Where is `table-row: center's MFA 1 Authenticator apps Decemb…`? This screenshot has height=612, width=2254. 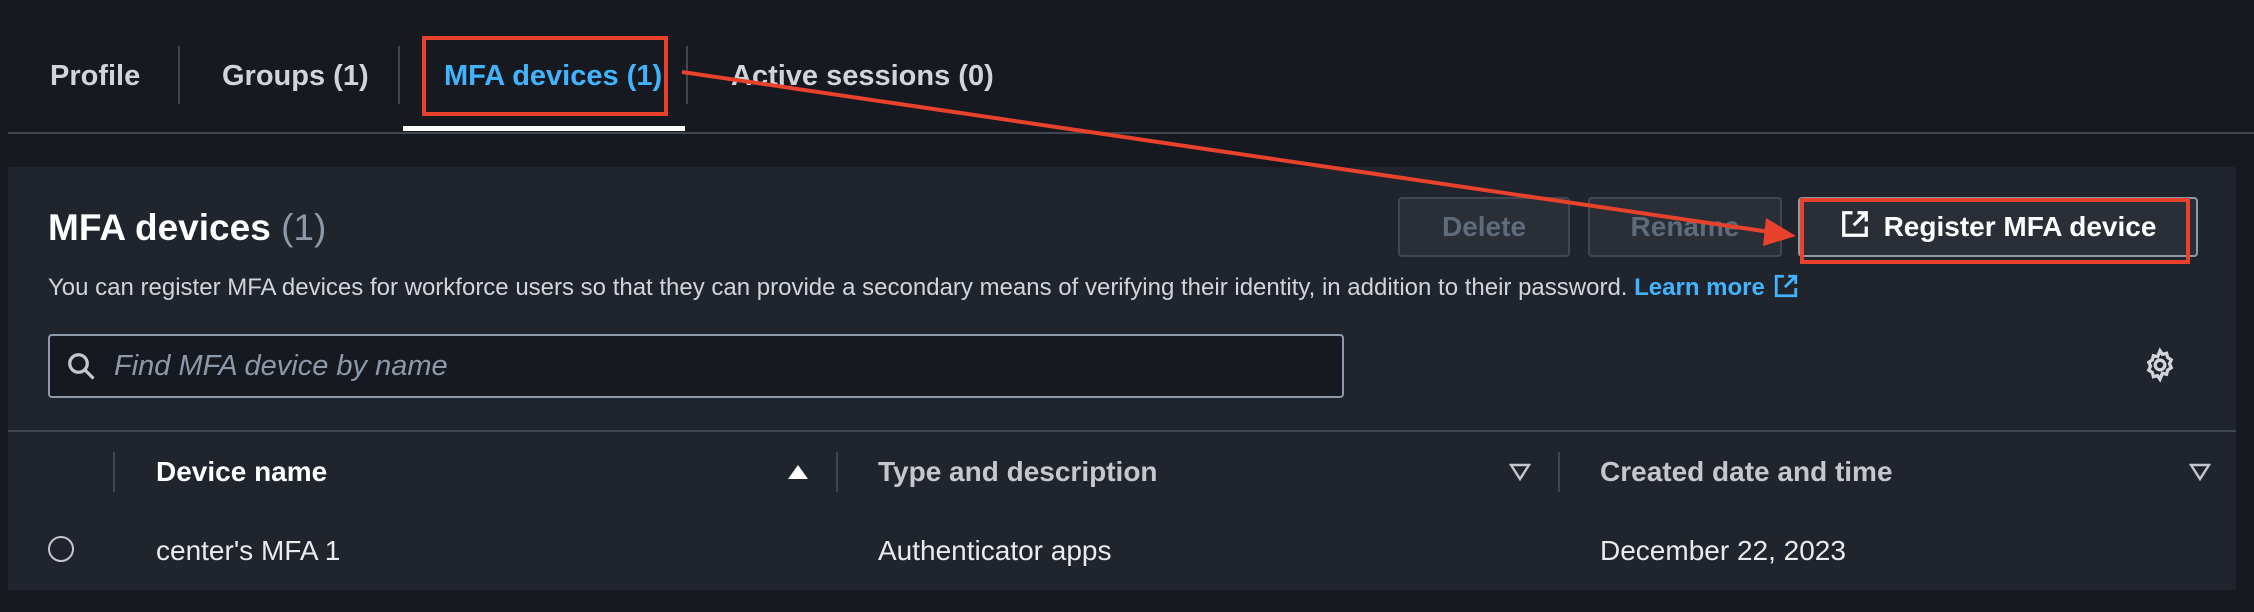
table-row: center's MFA 1 Authenticator apps Decemb… is located at coordinates (1122, 551).